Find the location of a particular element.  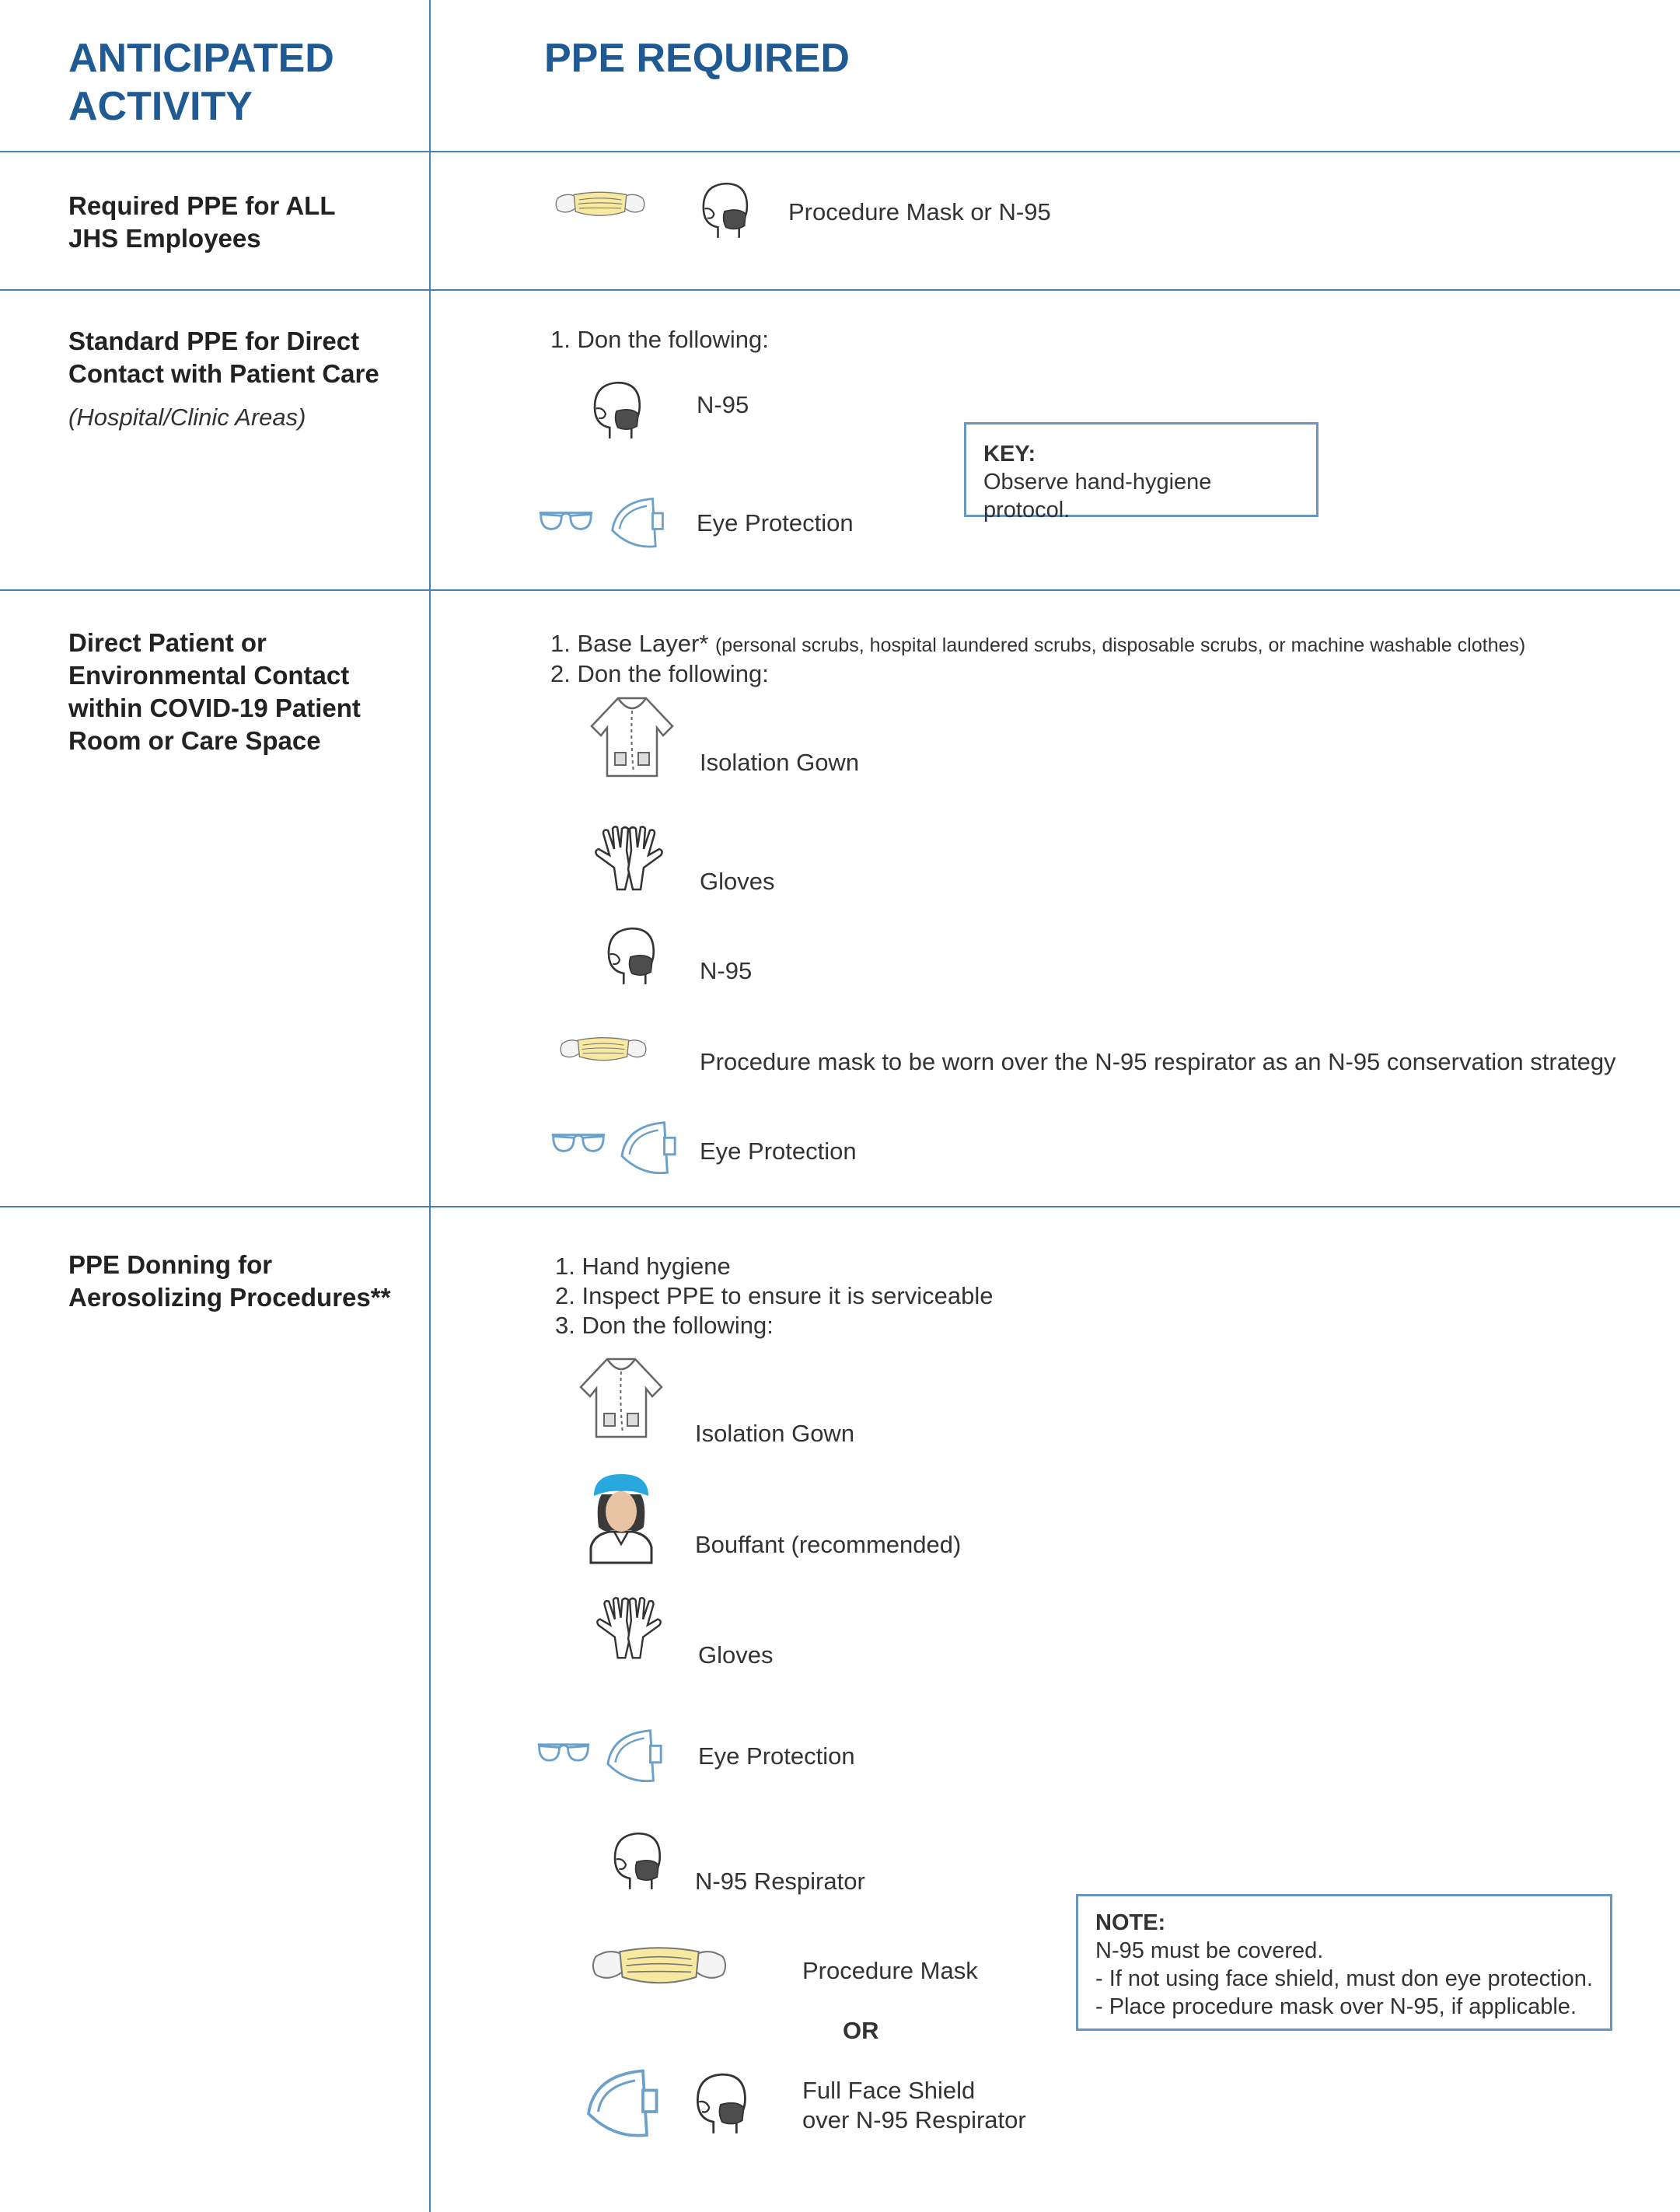

activity-note-hospital-clinic: (Hospital/Clinic Areas) is located at coordinates (187, 417).